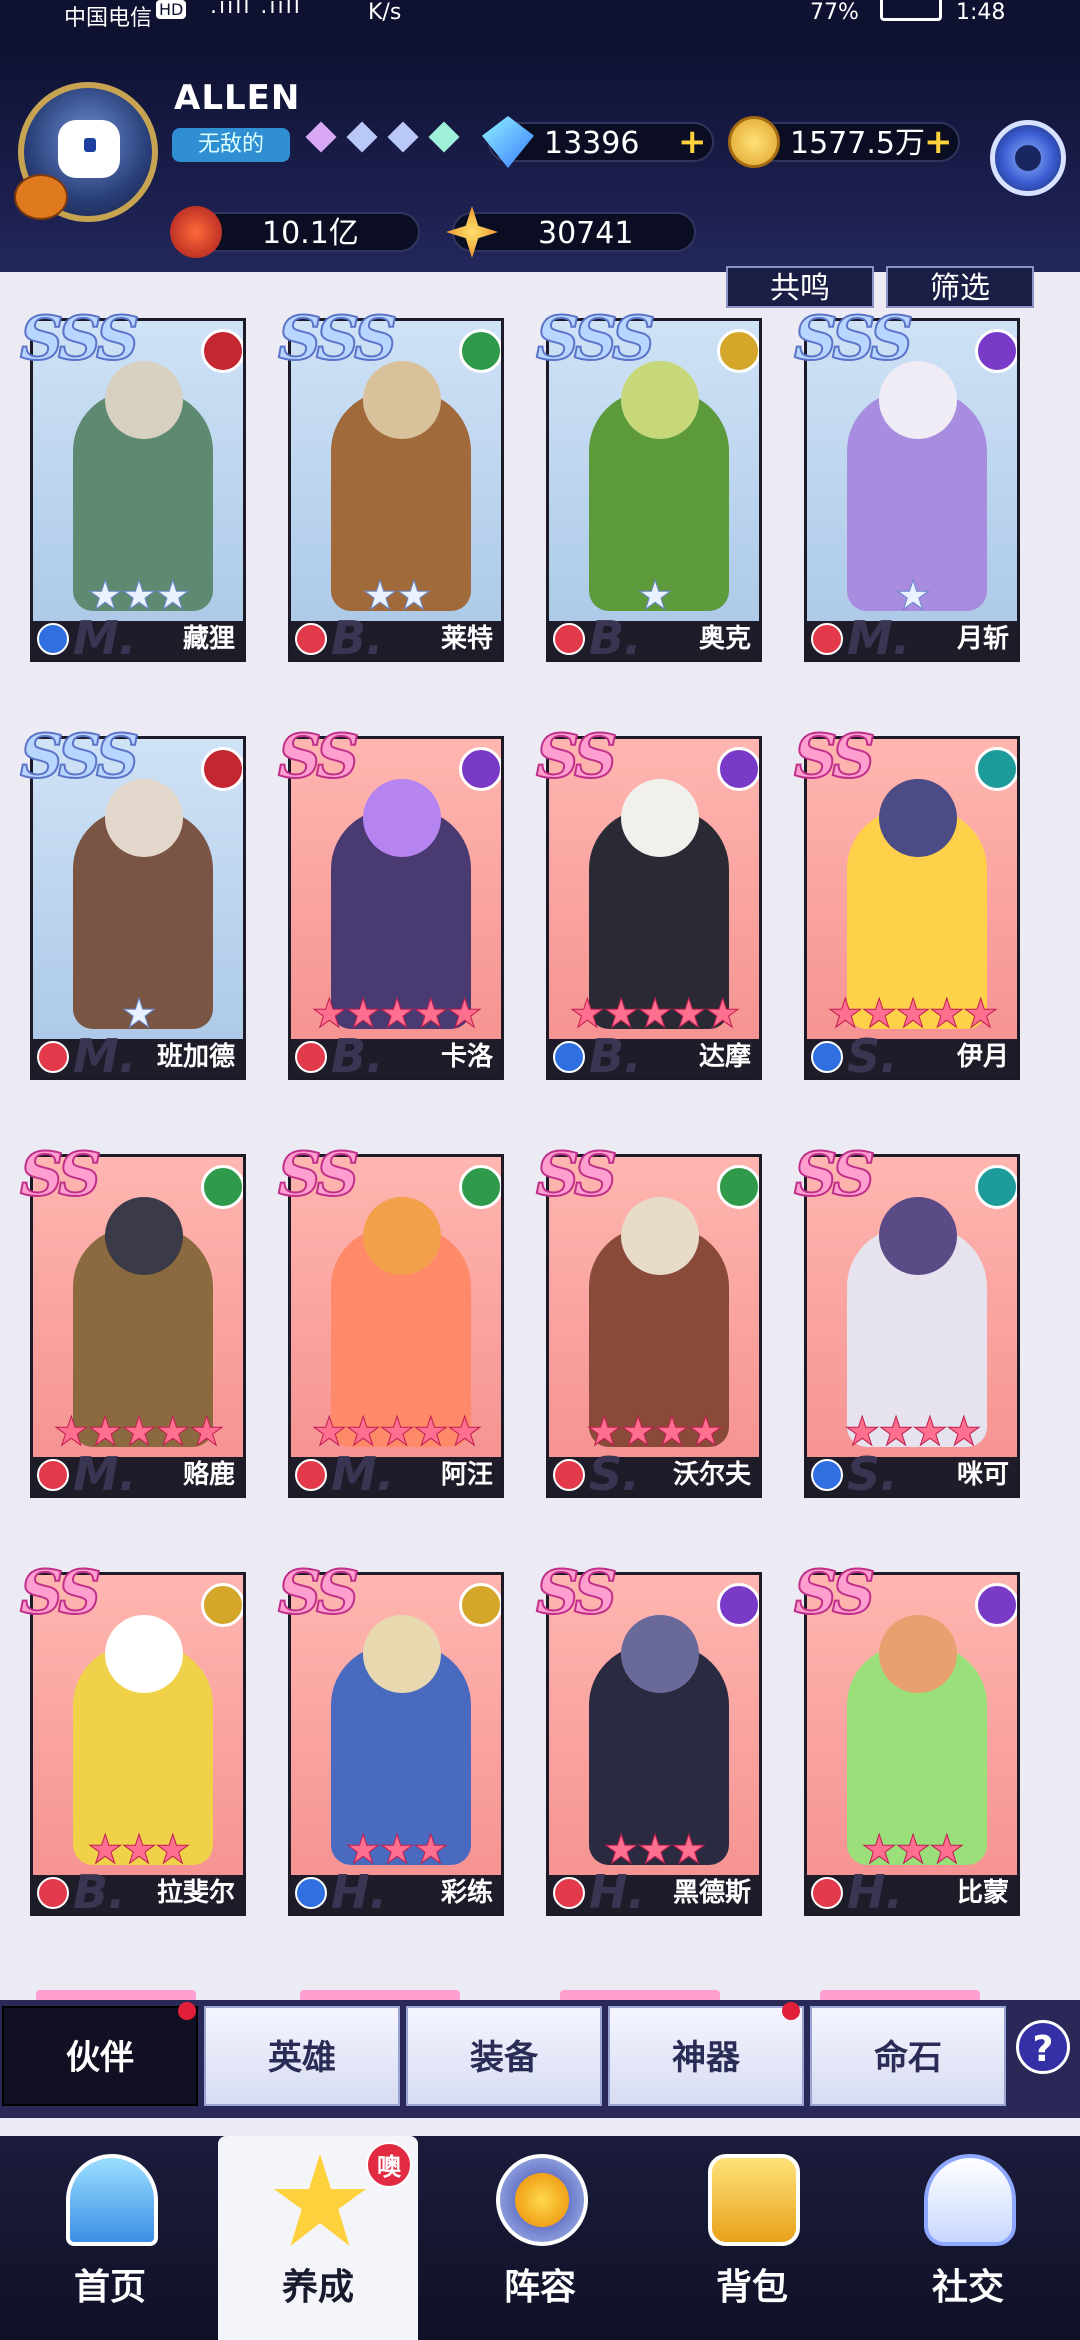 This screenshot has width=1080, height=2340. What do you see at coordinates (800, 287) in the screenshot?
I see `resonance-button: 共鸣` at bounding box center [800, 287].